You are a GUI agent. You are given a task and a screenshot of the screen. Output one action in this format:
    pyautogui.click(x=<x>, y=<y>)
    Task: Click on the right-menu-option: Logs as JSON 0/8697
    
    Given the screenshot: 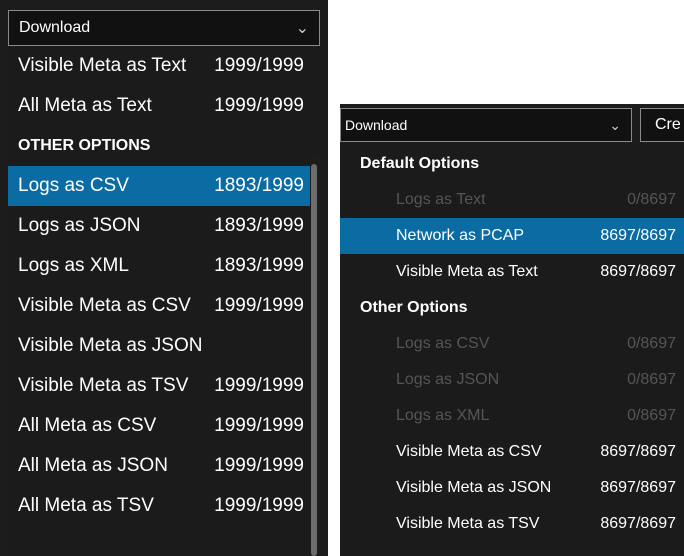 What is the action you would take?
    pyautogui.click(x=512, y=380)
    